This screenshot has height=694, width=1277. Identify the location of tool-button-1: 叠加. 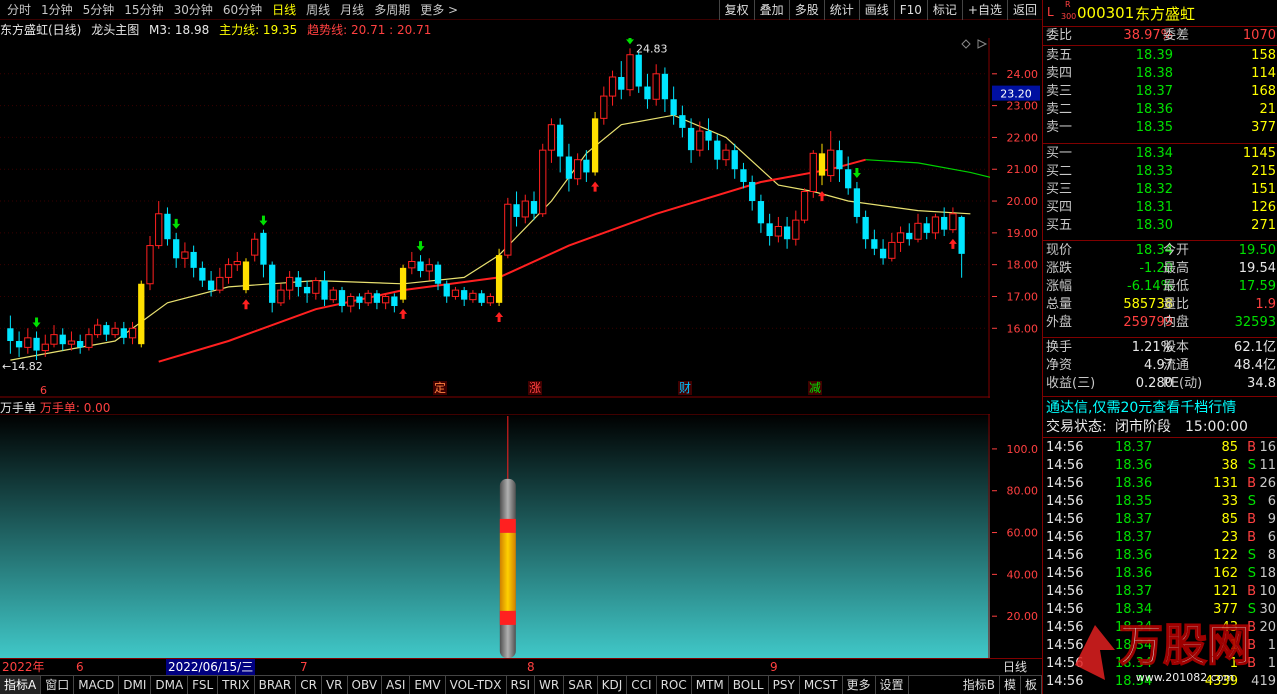
(771, 10).